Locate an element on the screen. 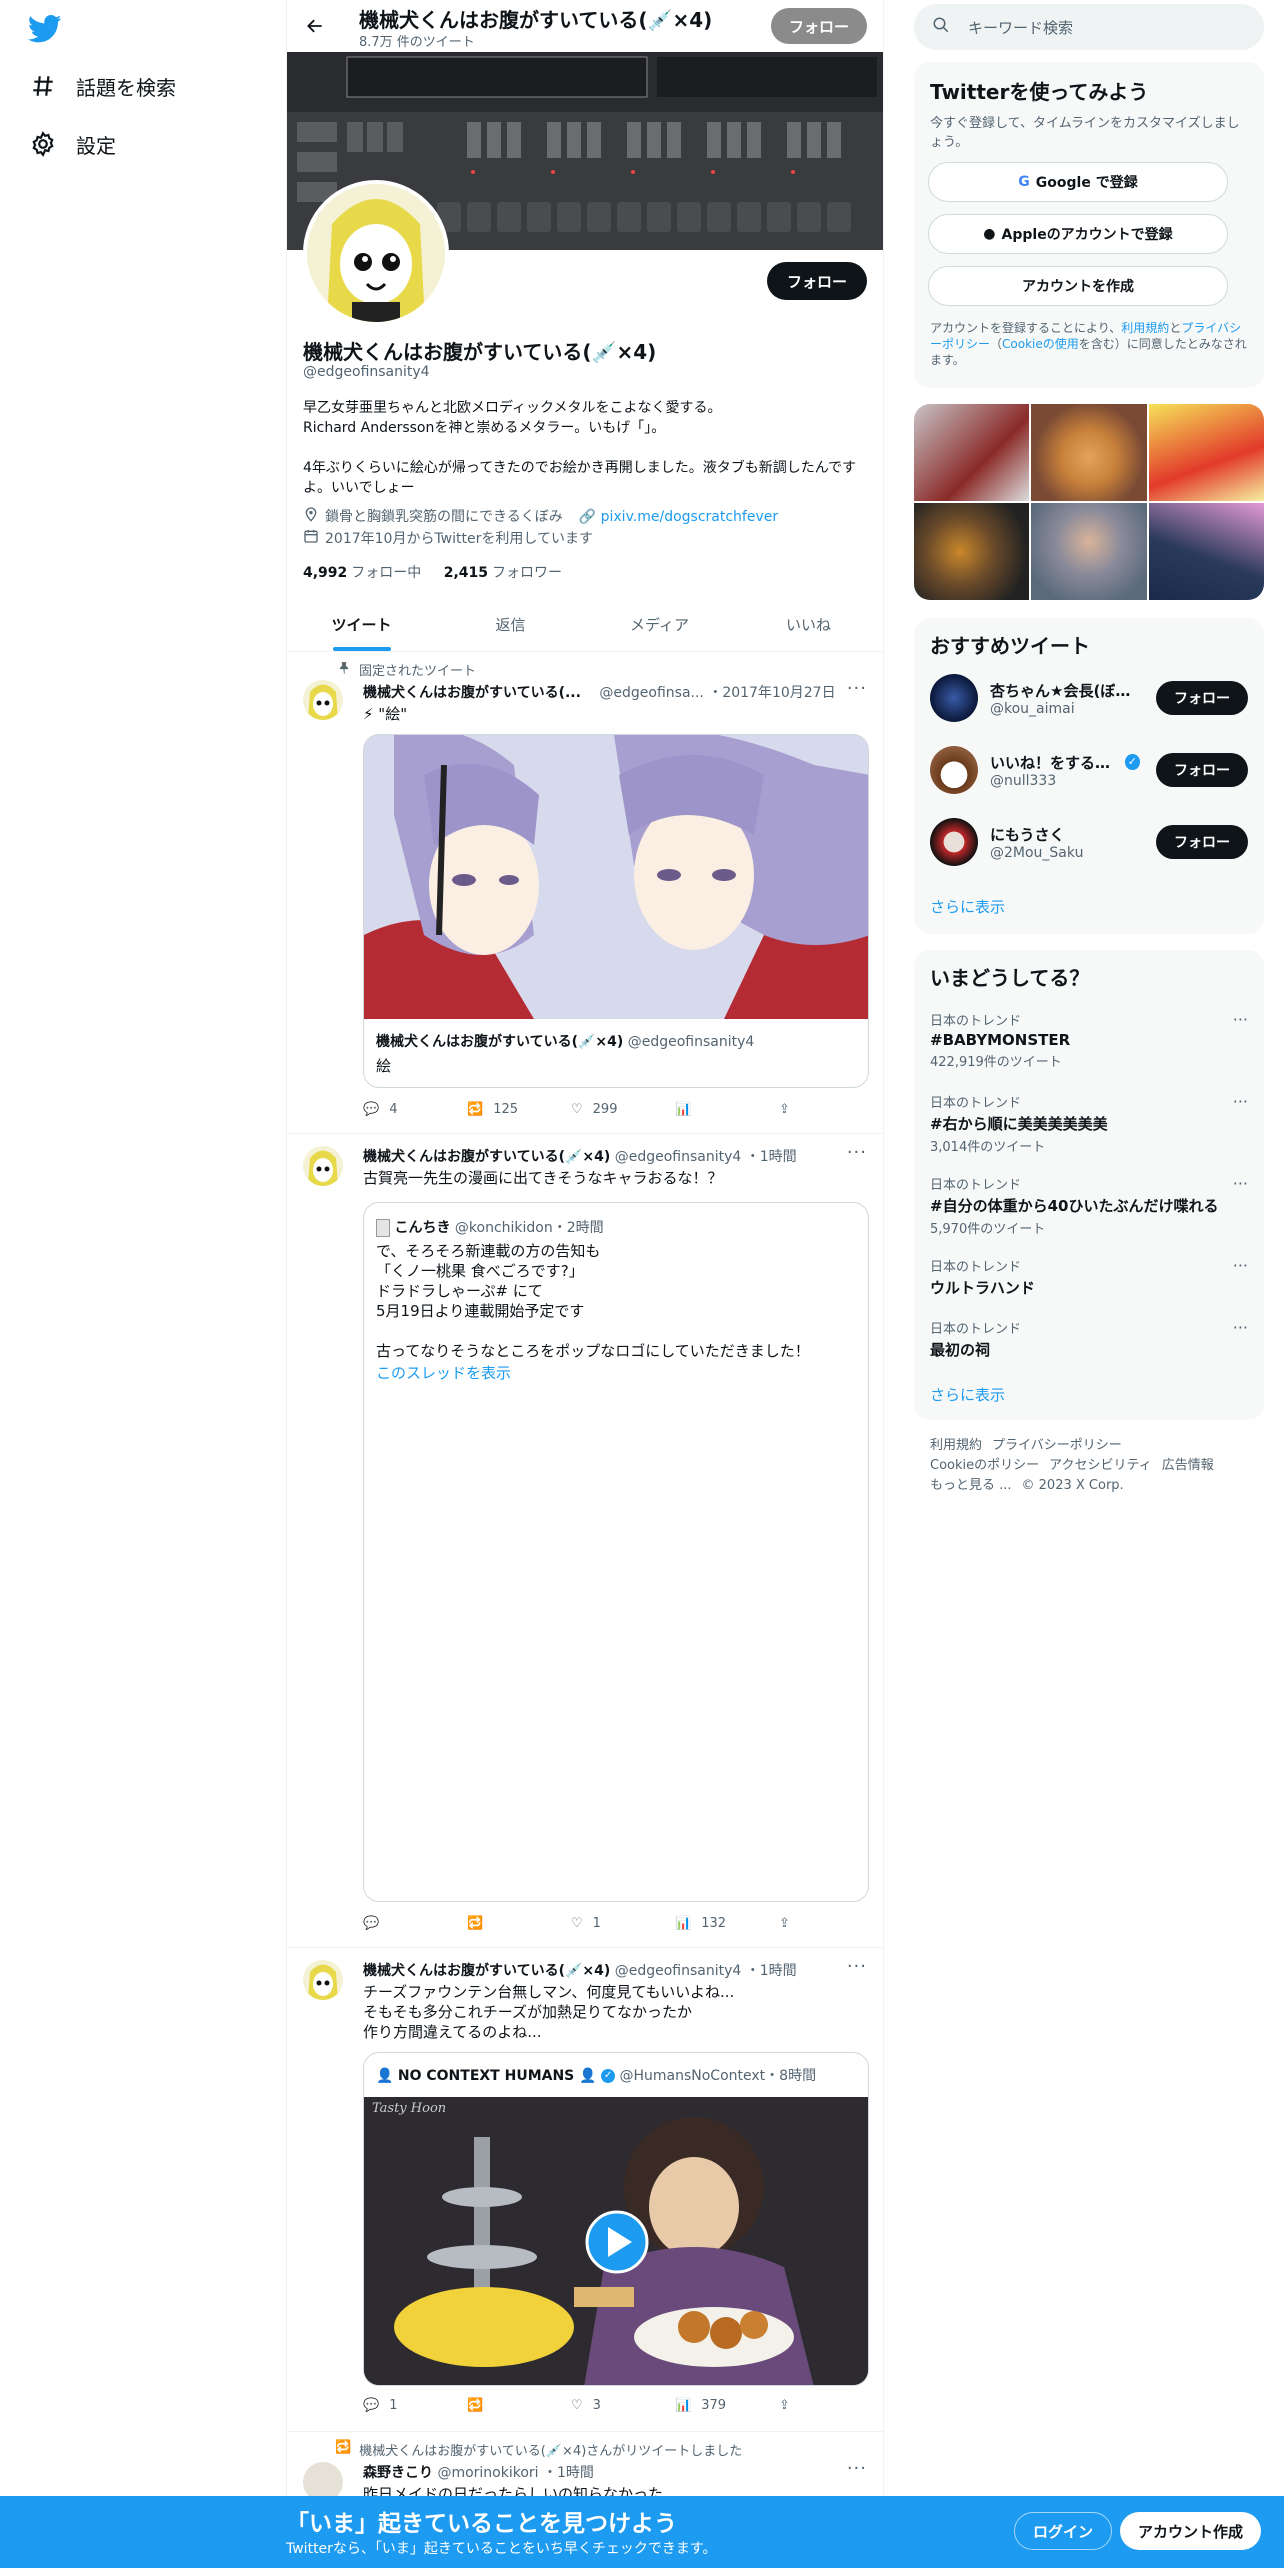 This screenshot has width=1284, height=2568. show-thread-link: このスレッドを表示 is located at coordinates (616, 1373).